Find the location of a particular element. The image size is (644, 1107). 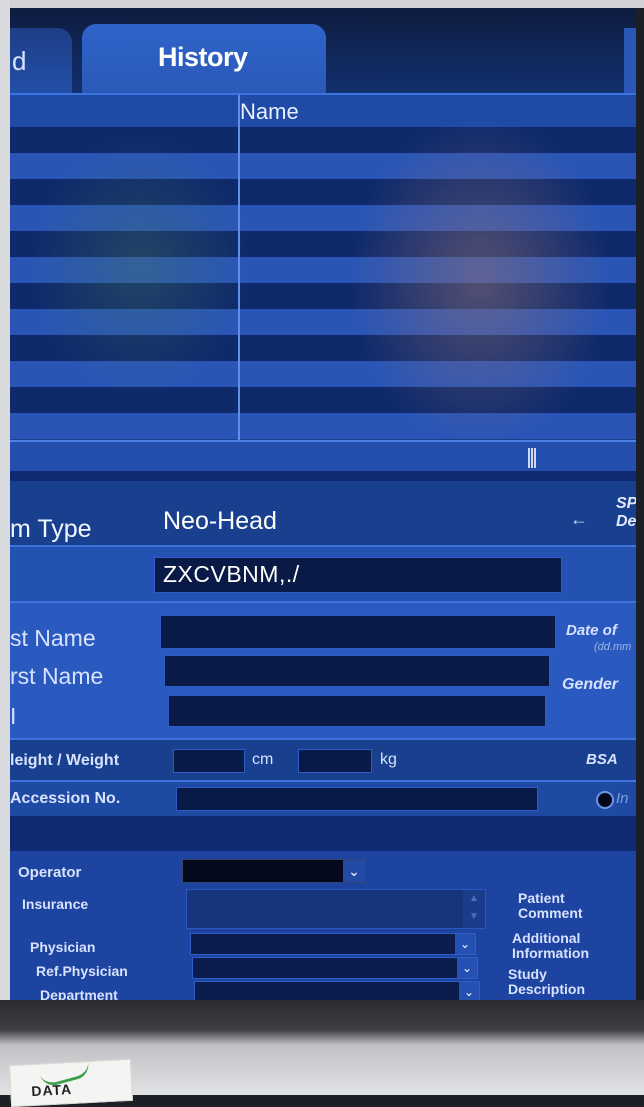

ref-physician-dropdown: ⌄ is located at coordinates (335, 968).